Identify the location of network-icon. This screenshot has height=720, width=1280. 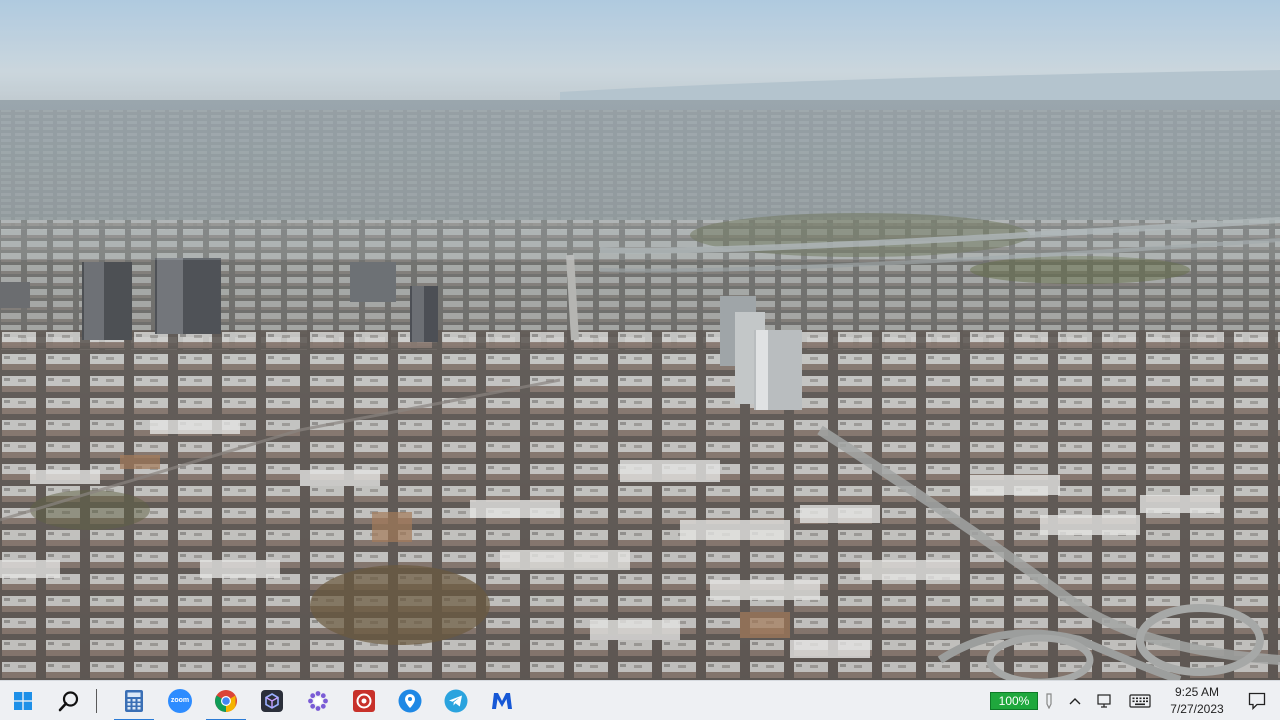
(1105, 700).